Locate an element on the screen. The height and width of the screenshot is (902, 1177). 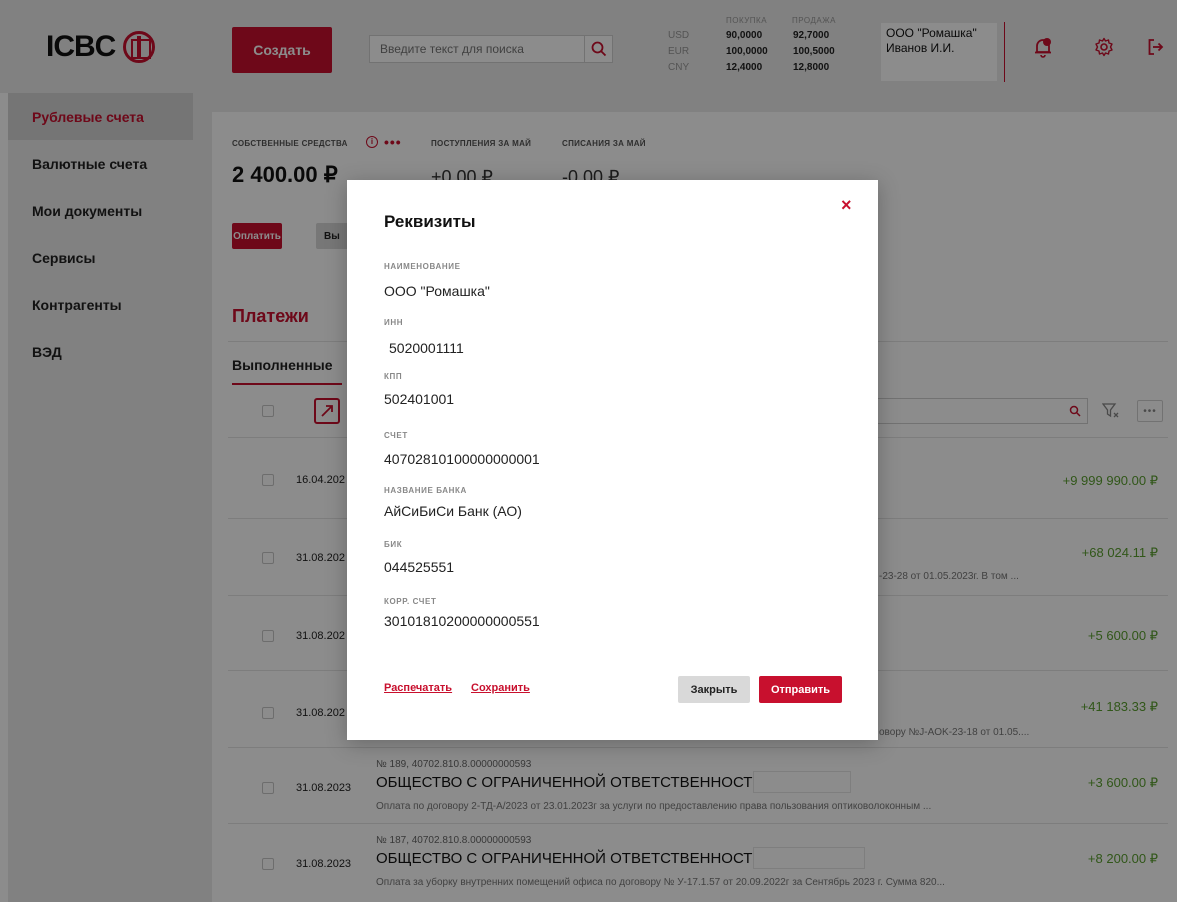
save-link: Сохранить is located at coordinates (500, 688).